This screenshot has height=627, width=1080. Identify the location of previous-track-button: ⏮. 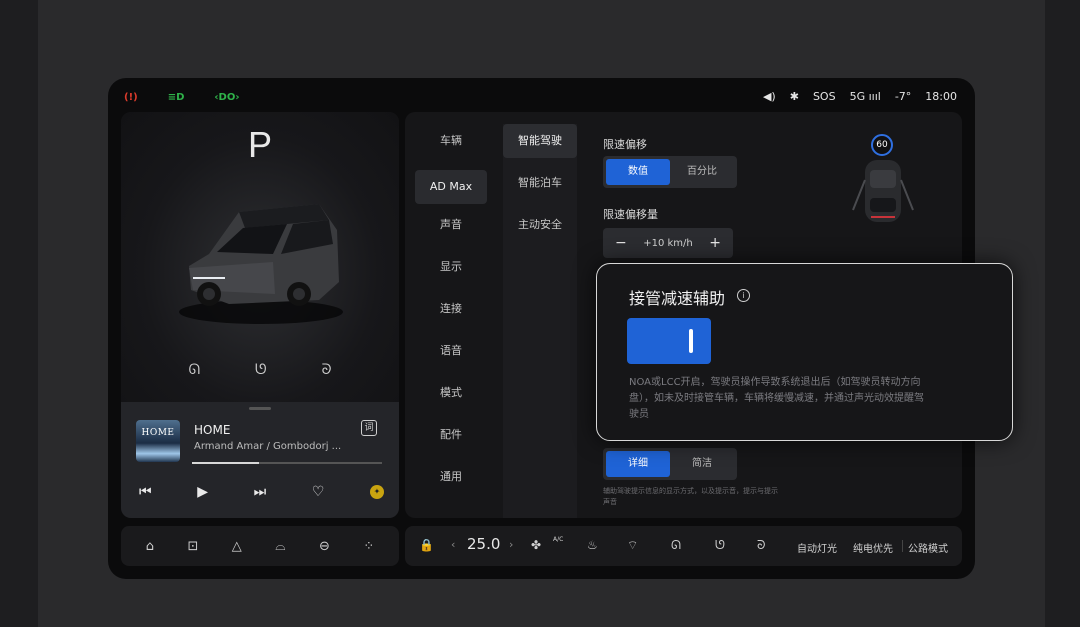
(145, 492).